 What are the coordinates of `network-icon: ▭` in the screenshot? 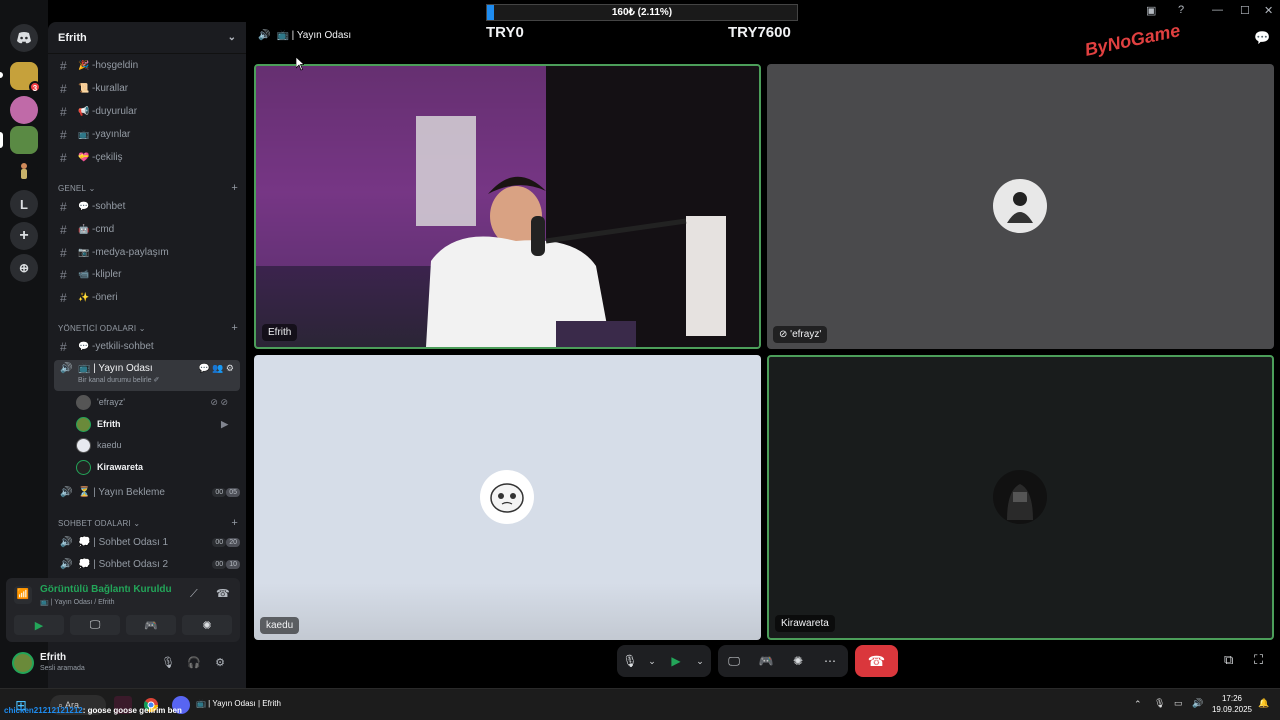 It's located at (1178, 703).